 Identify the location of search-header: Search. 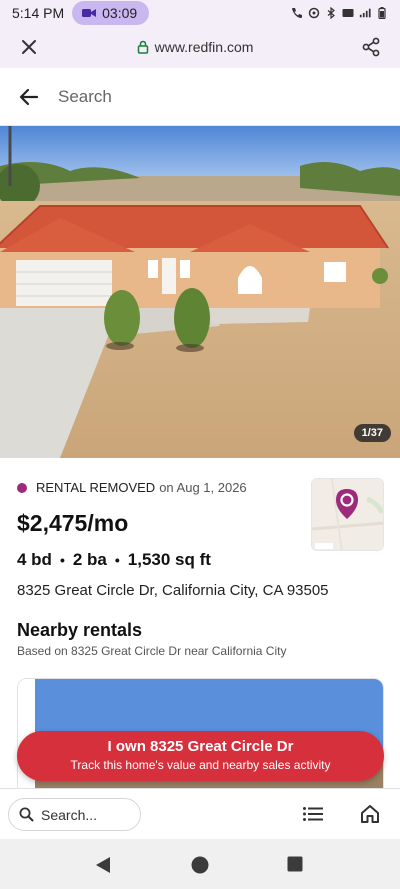
(200, 97).